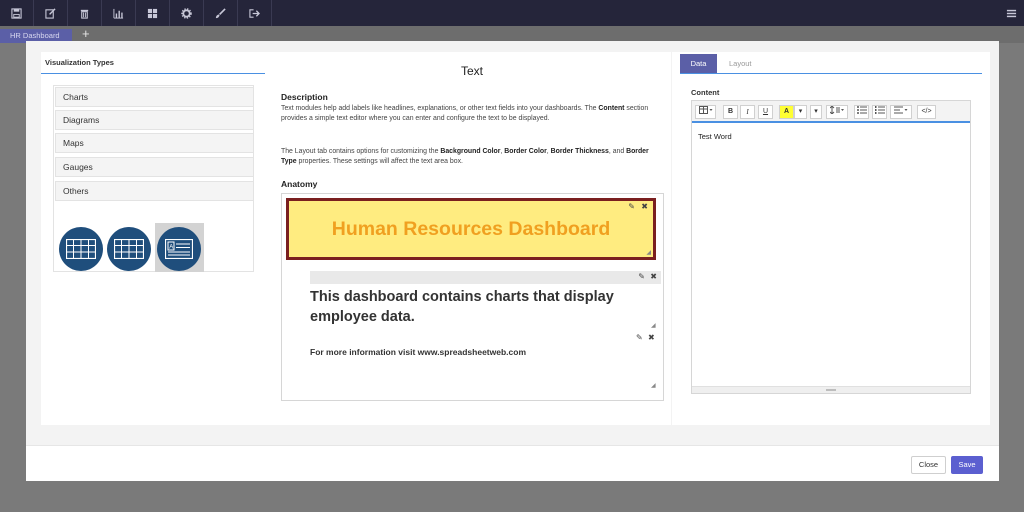 The height and width of the screenshot is (512, 1024). Describe the element at coordinates (926, 112) in the screenshot. I see `code-view-button: </>` at that location.